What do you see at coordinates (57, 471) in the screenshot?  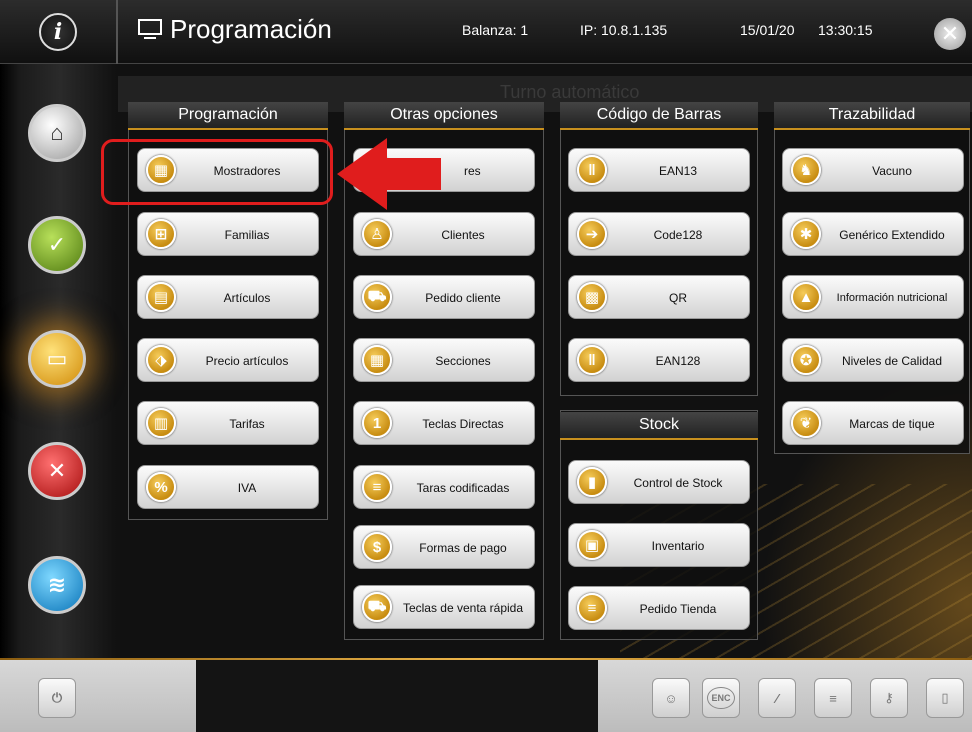 I see `rail-tools-button: ✕` at bounding box center [57, 471].